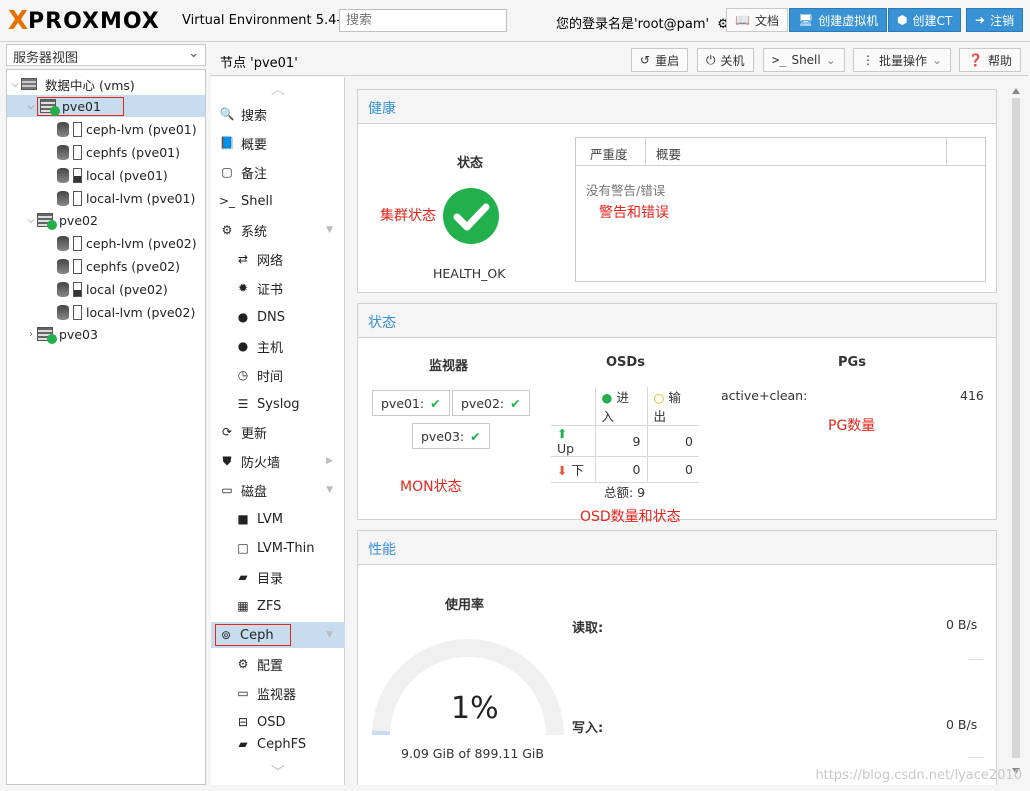 The width and height of the screenshot is (1030, 791). I want to click on menu-item-summary: 📘 概要, so click(278, 143).